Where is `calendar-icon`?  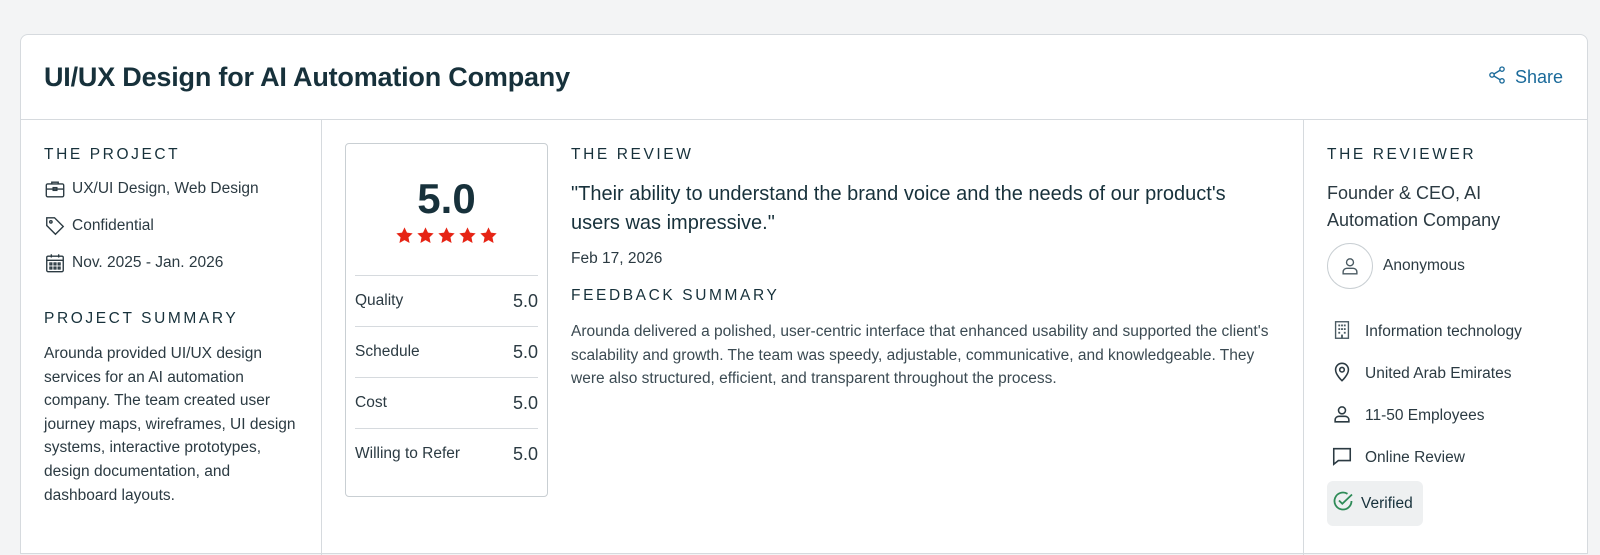 calendar-icon is located at coordinates (55, 263).